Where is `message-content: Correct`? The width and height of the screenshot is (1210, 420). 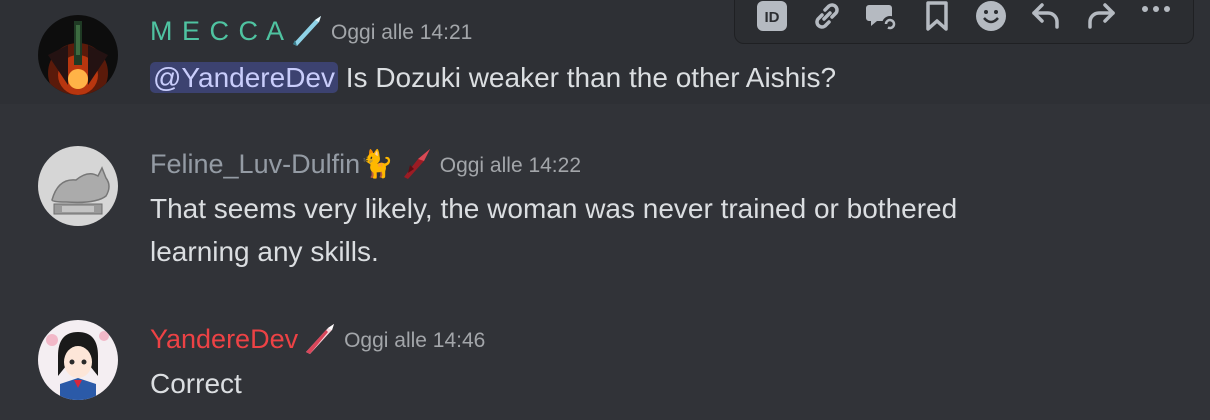 message-content: Correct is located at coordinates (196, 383).